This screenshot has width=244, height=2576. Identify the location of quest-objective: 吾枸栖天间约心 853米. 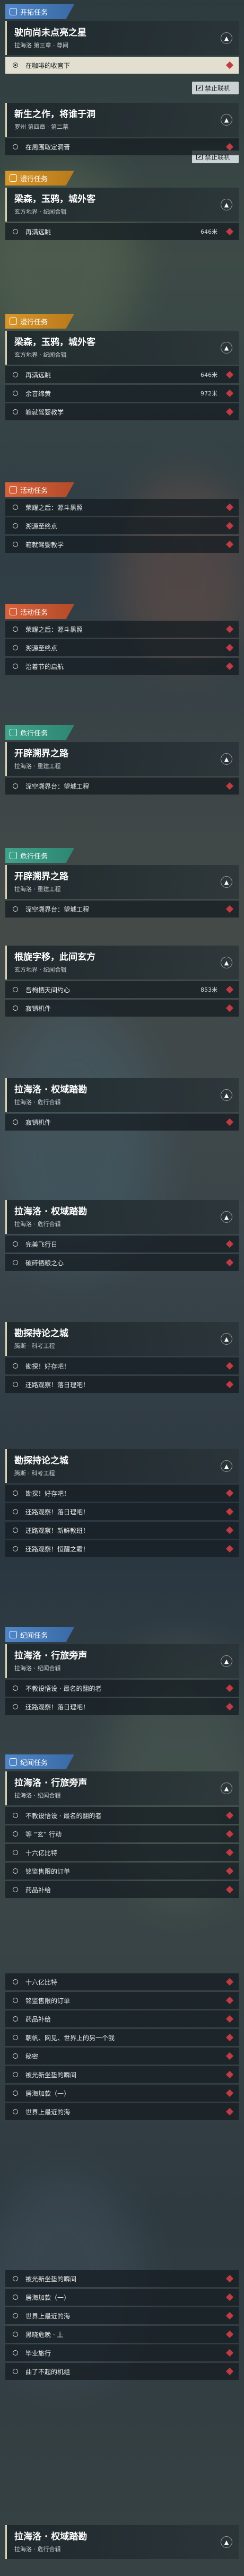
(122, 989).